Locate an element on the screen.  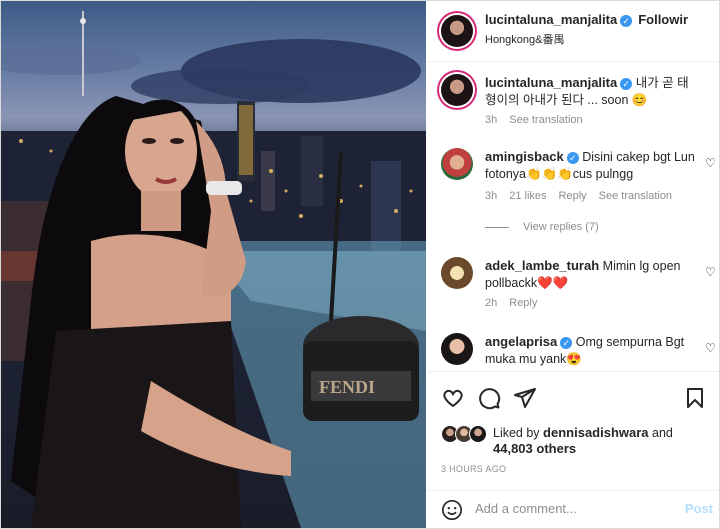
view-replies-button: View replies (7) is located at coordinates (542, 227).